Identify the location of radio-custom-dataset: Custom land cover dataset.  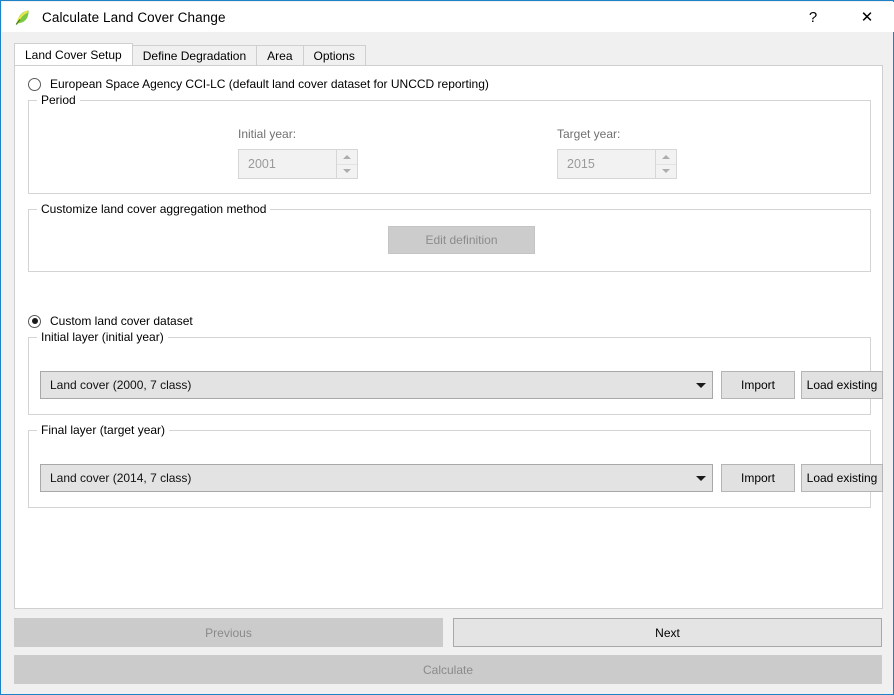
(110, 321).